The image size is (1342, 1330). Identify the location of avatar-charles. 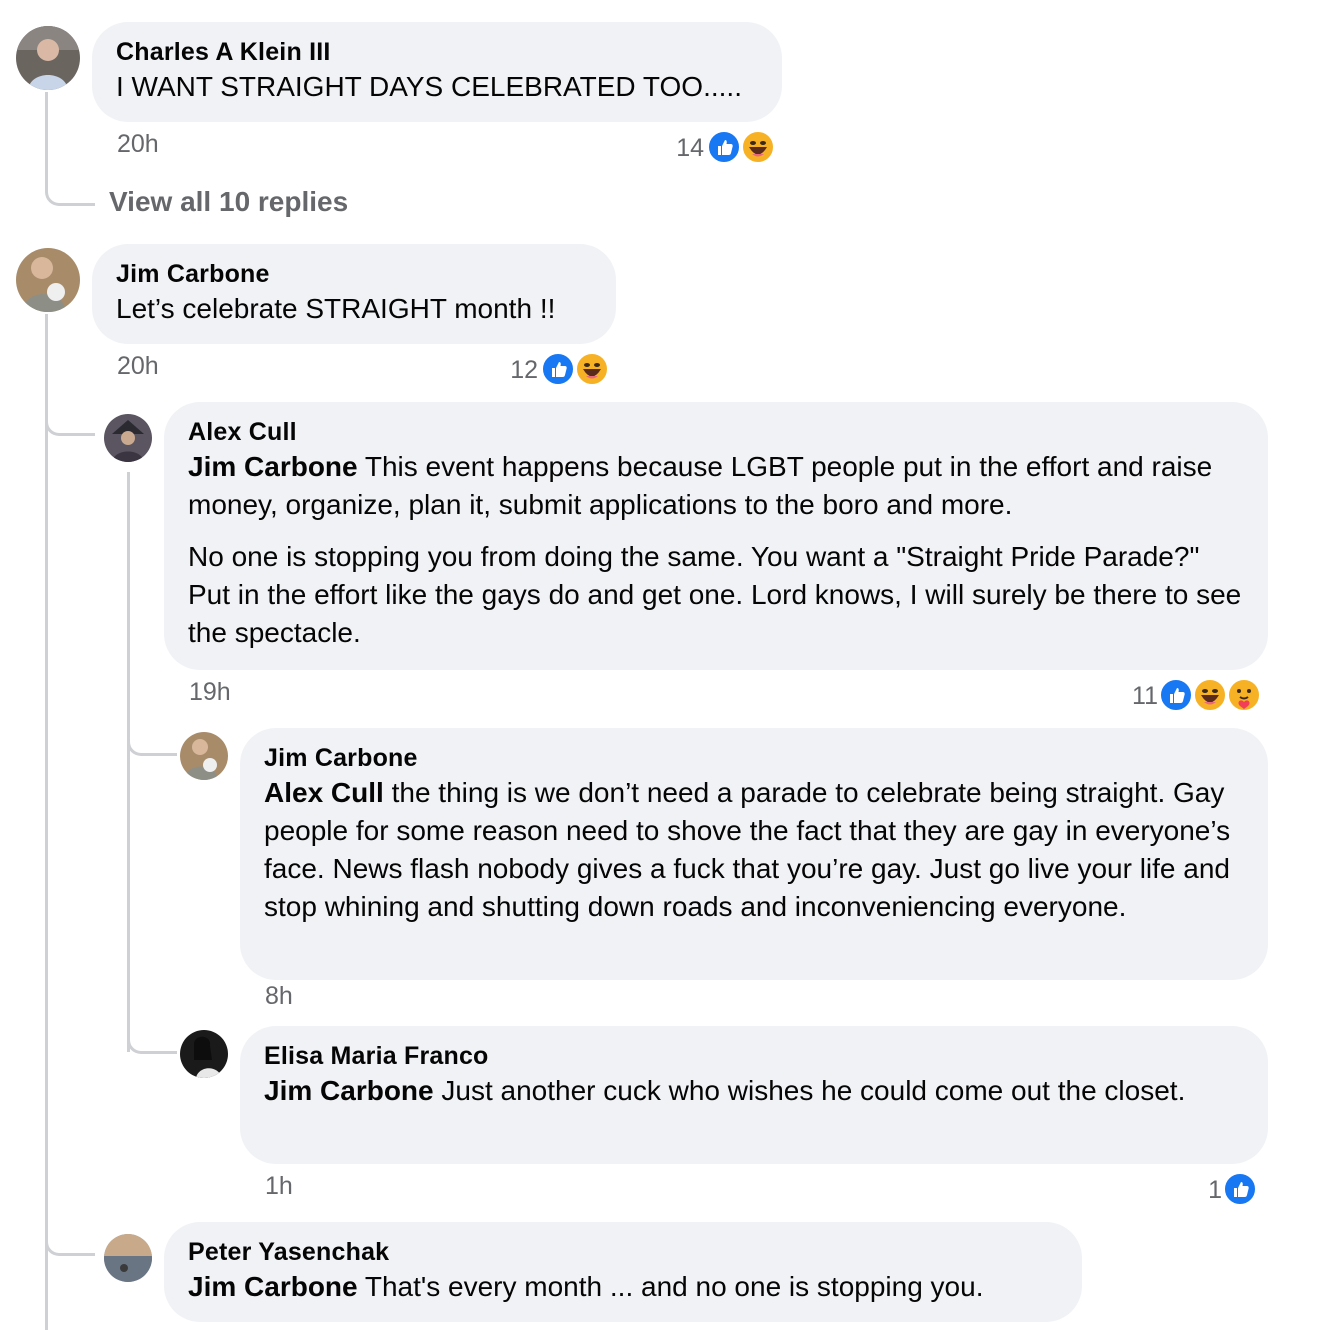
(48, 58).